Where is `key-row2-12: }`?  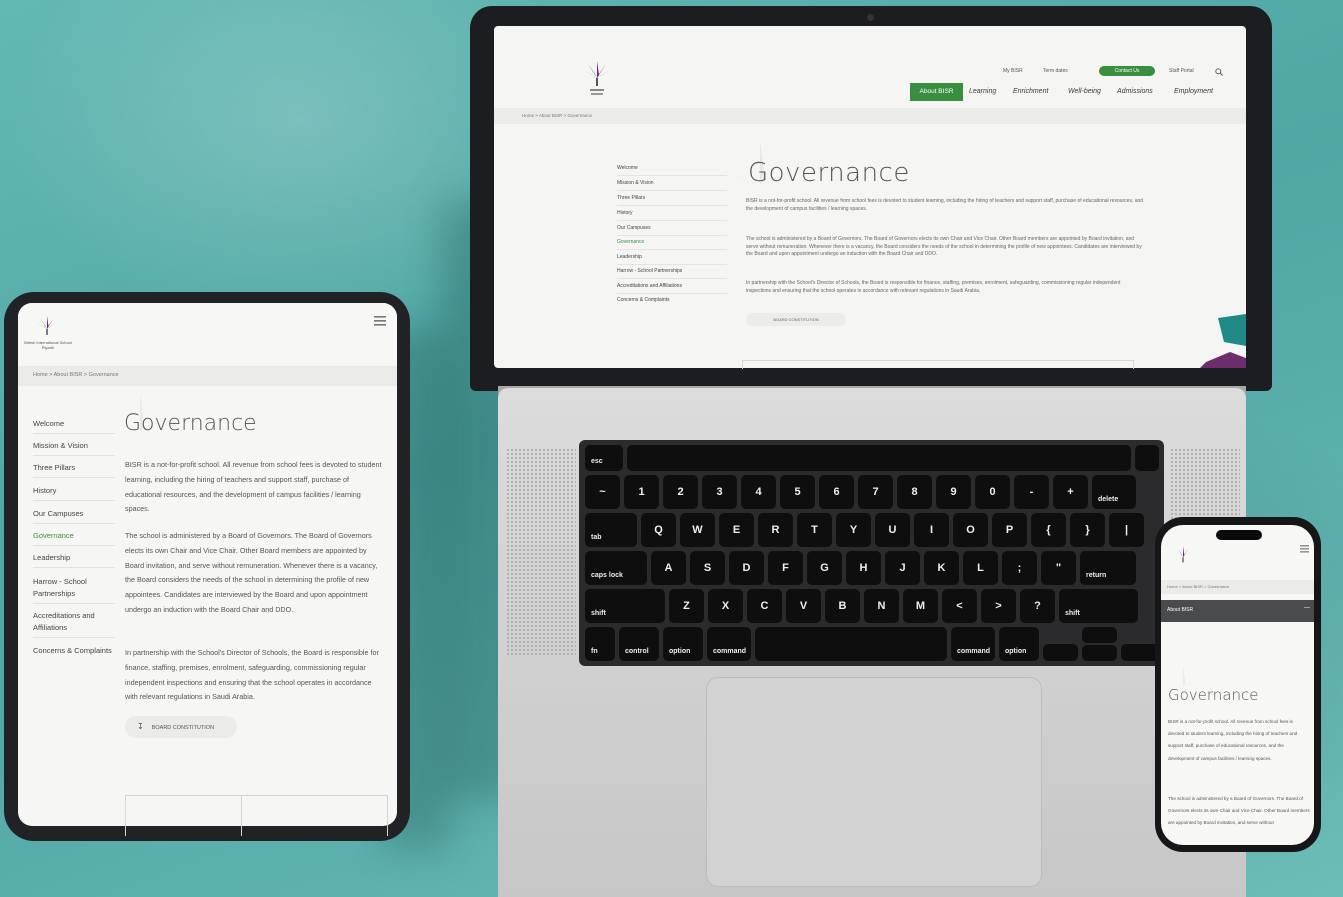
key-row2-12: } is located at coordinates (1087, 530).